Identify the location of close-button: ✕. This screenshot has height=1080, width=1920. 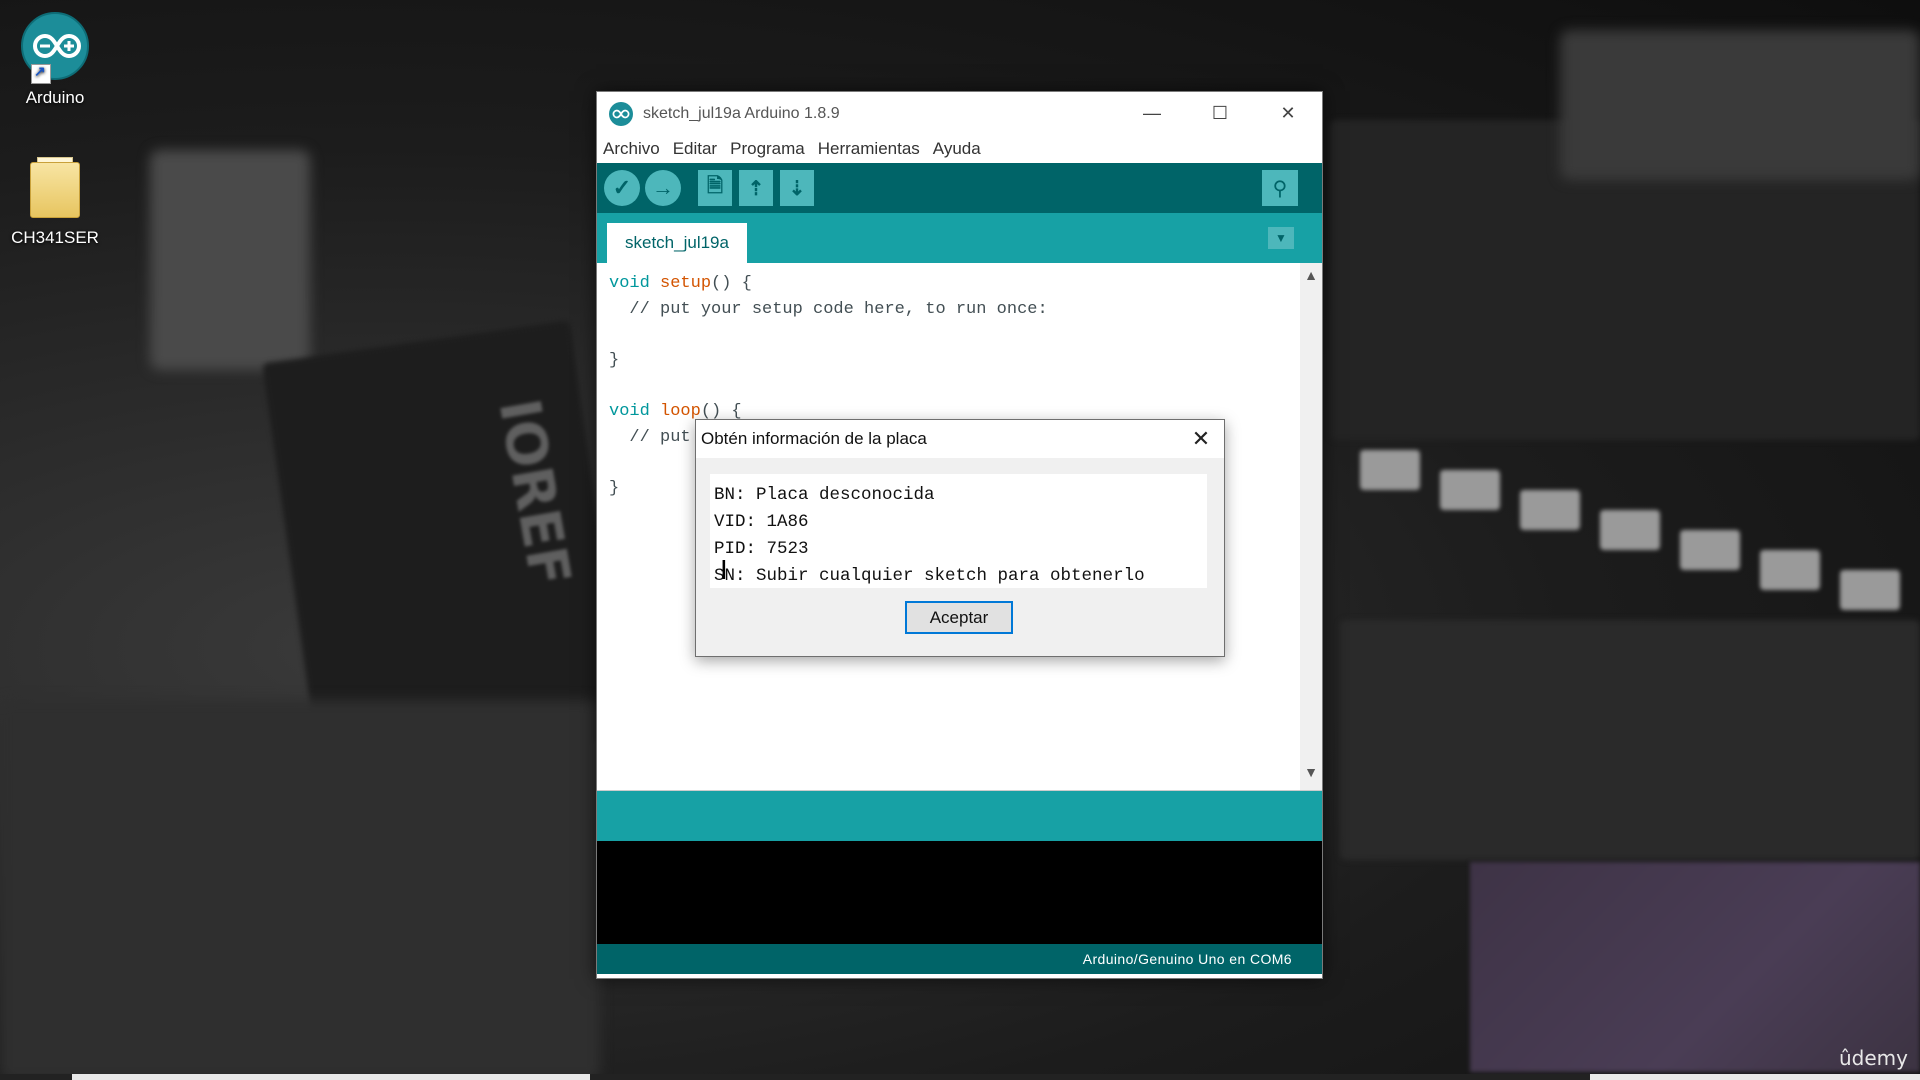
(1288, 113).